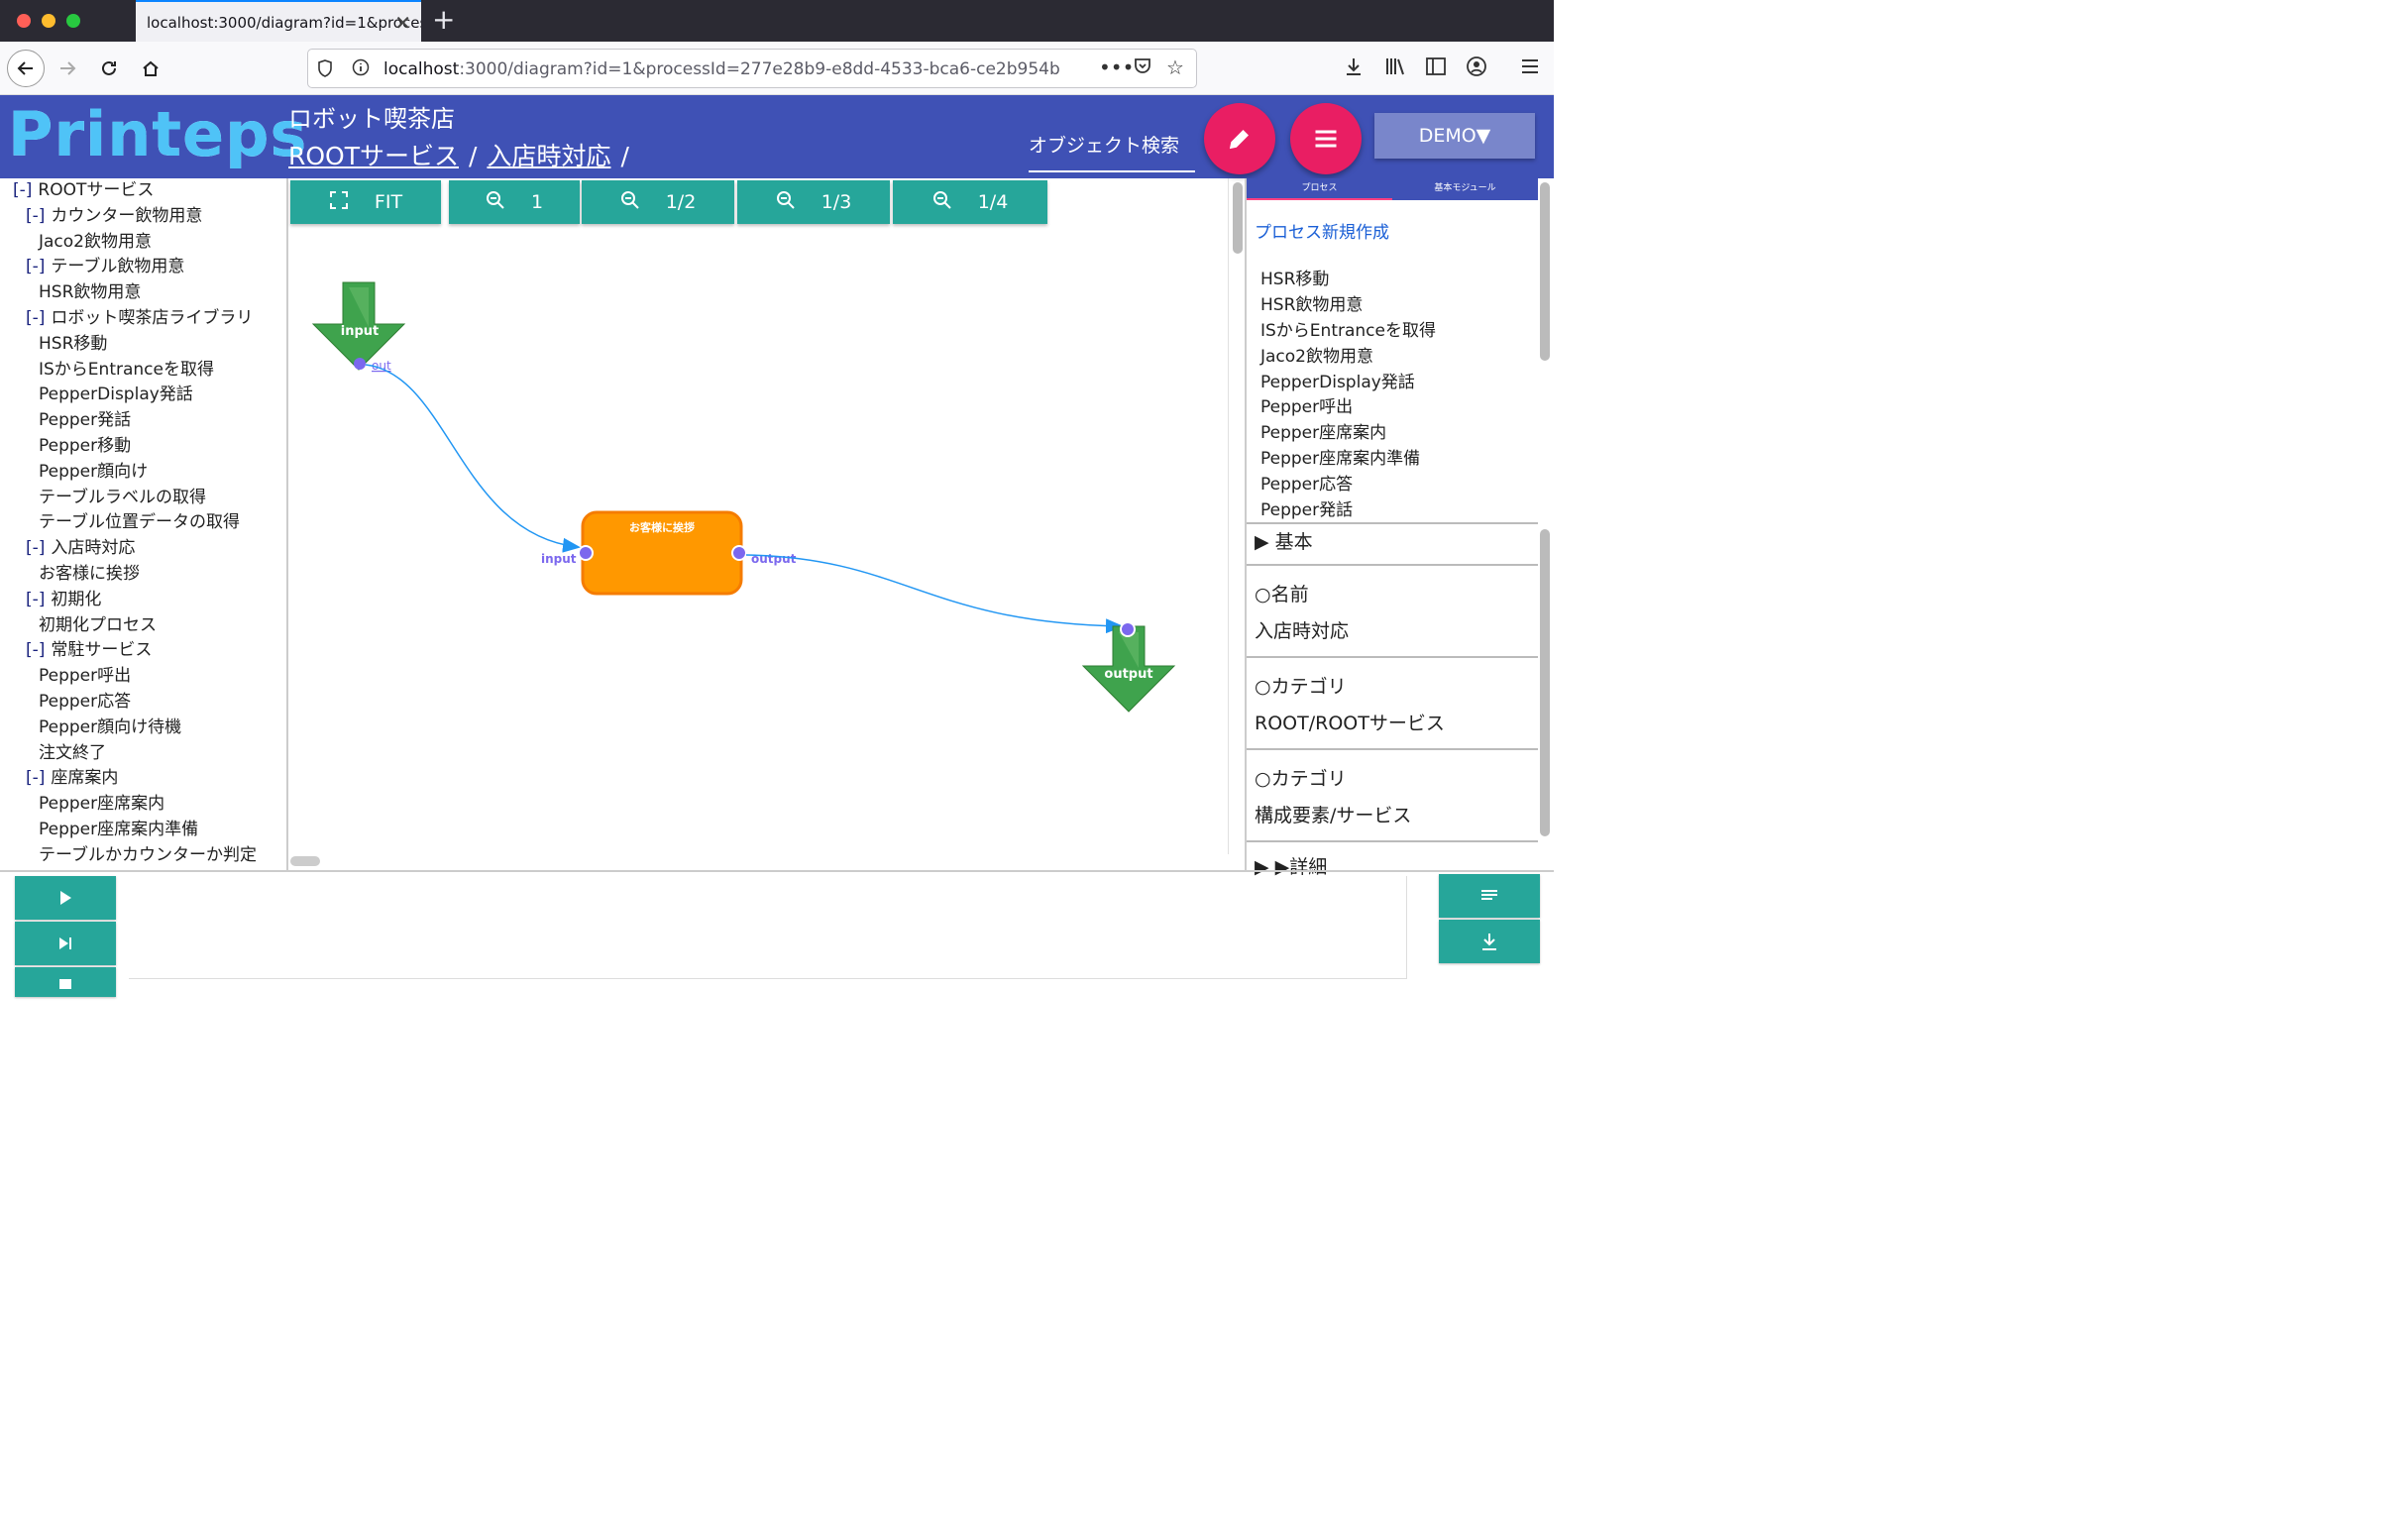  Describe the element at coordinates (1476, 68) in the screenshot. I see `account-icon` at that location.